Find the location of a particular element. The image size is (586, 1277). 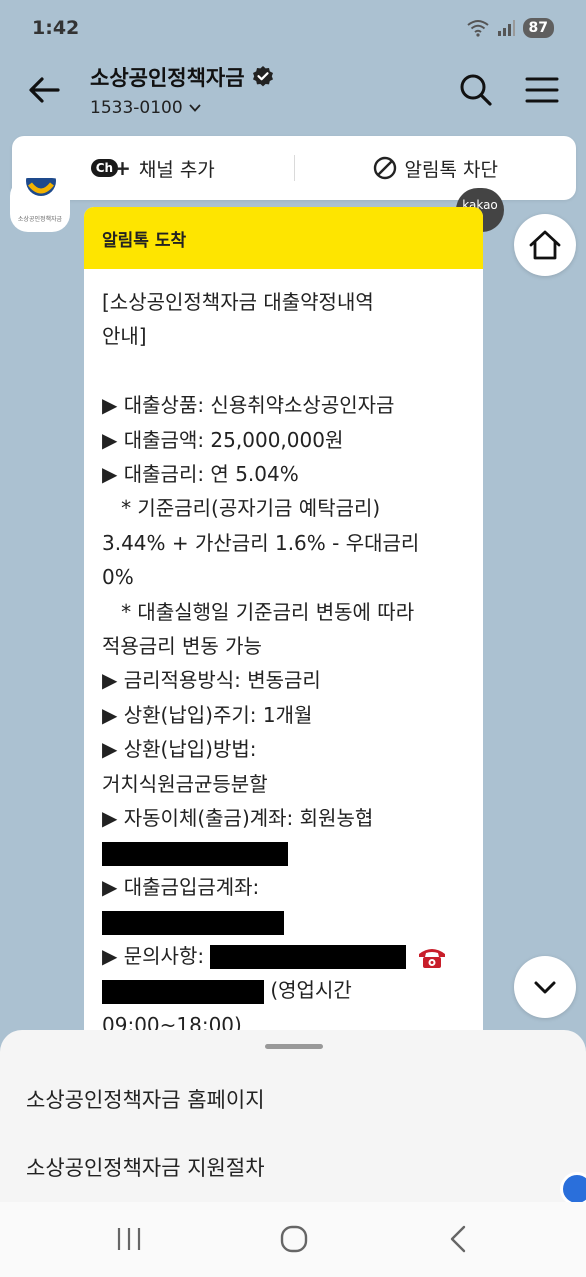

hours-label: (영업시간 is located at coordinates (311, 990).